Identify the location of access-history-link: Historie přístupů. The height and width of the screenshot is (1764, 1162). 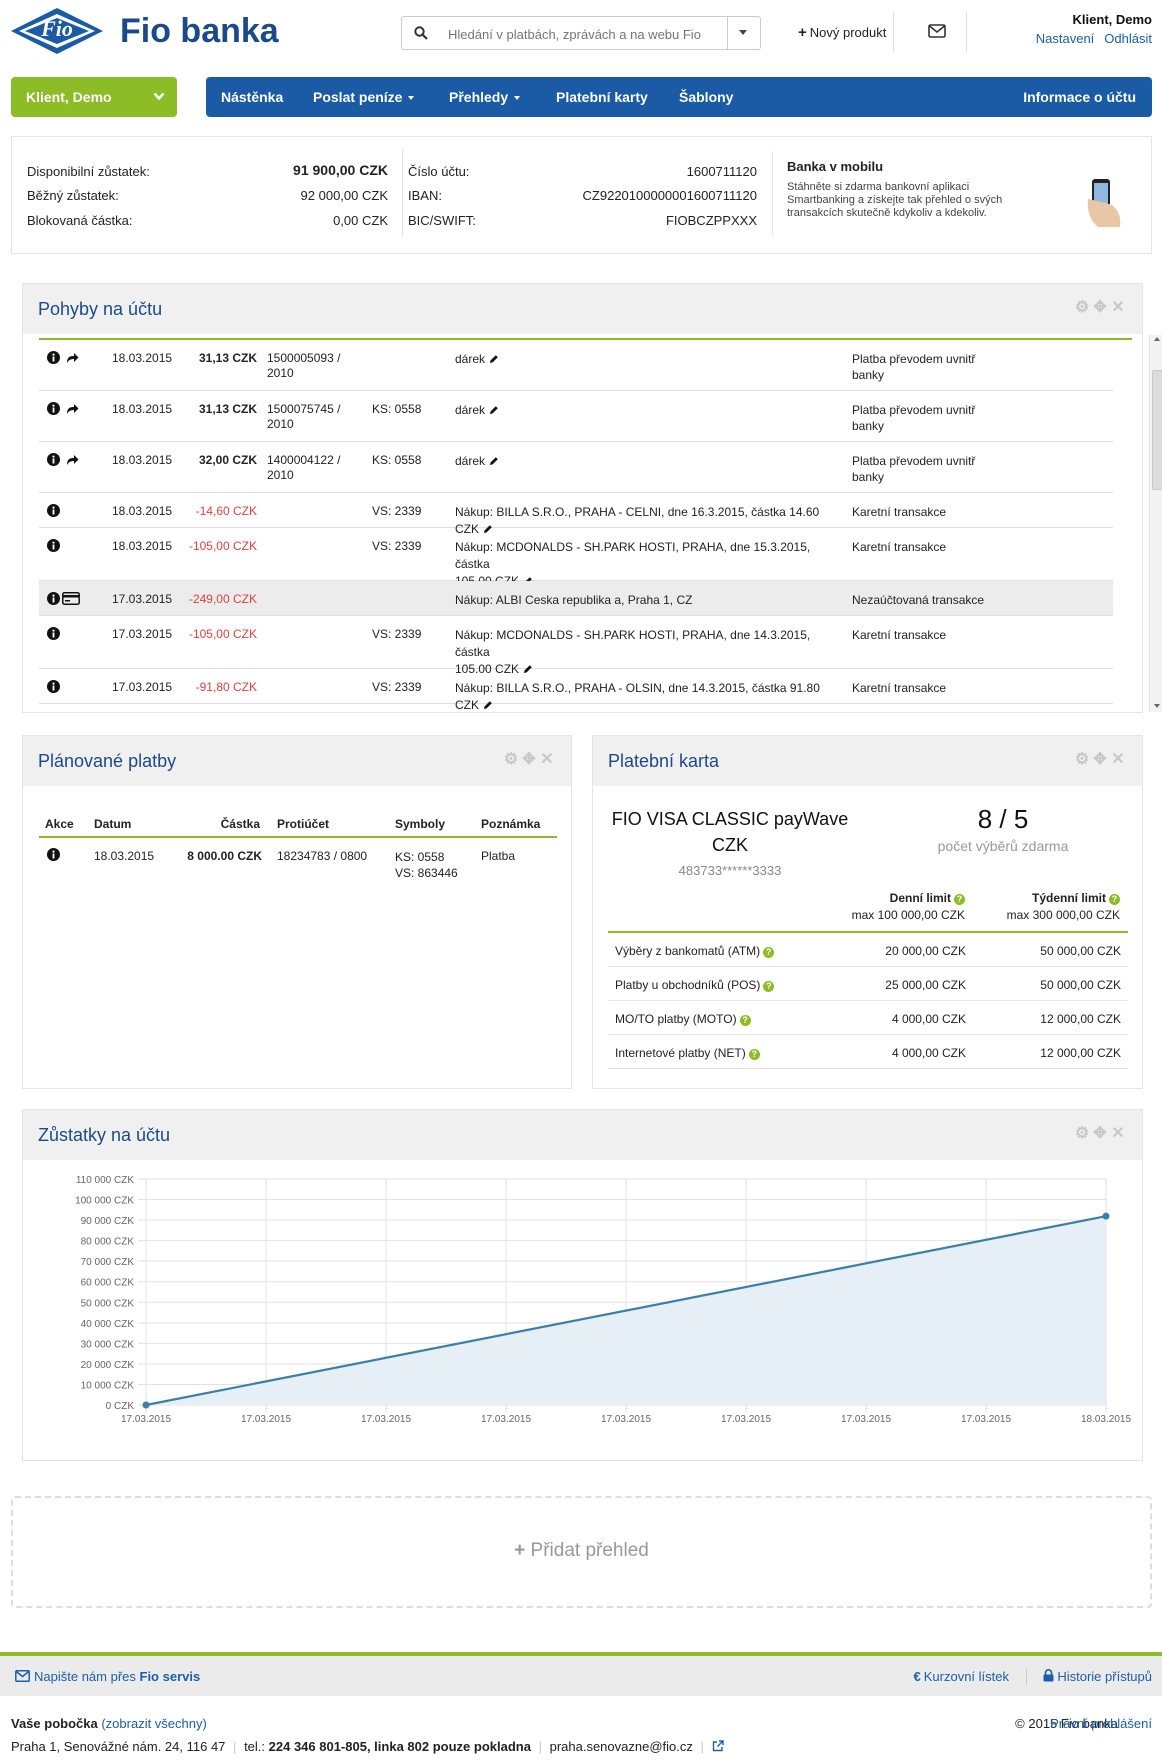
(1097, 1676).